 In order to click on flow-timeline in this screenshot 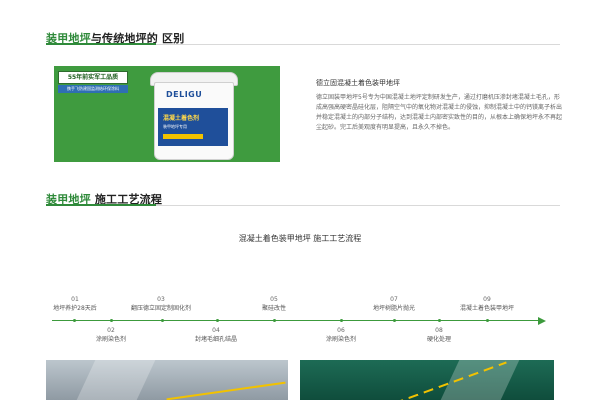, I will do `click(297, 320)`.